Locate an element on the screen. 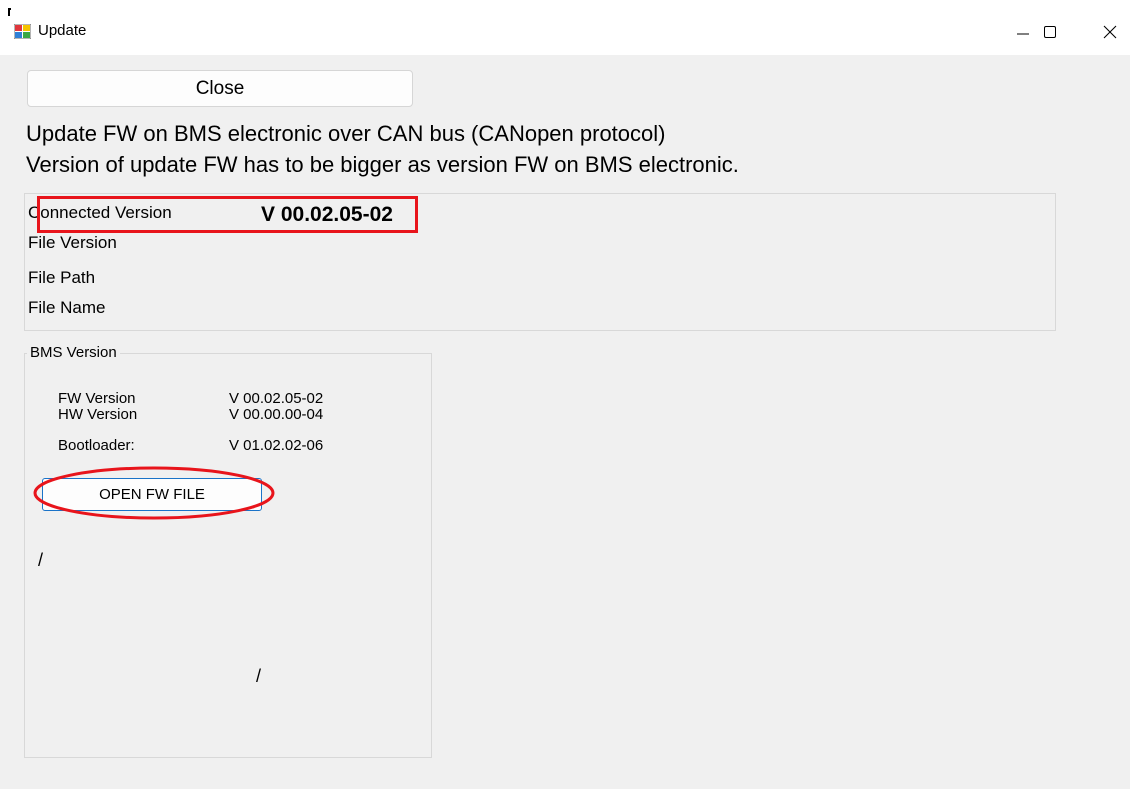  hw-version-label: HW Version is located at coordinates (98, 414).